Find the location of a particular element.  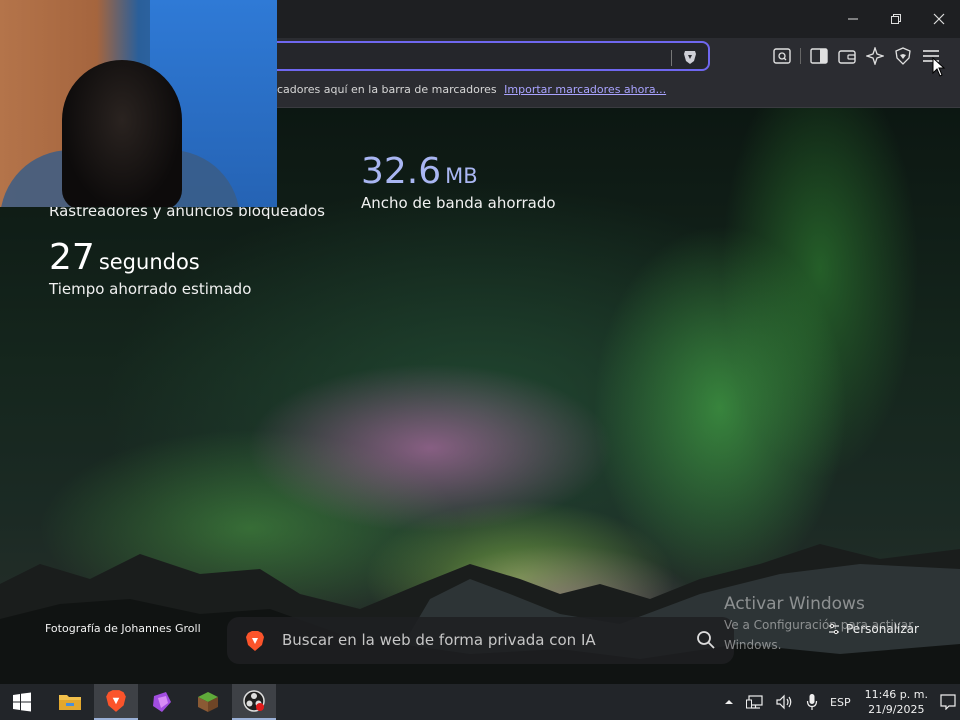

close-button is located at coordinates (938, 19).